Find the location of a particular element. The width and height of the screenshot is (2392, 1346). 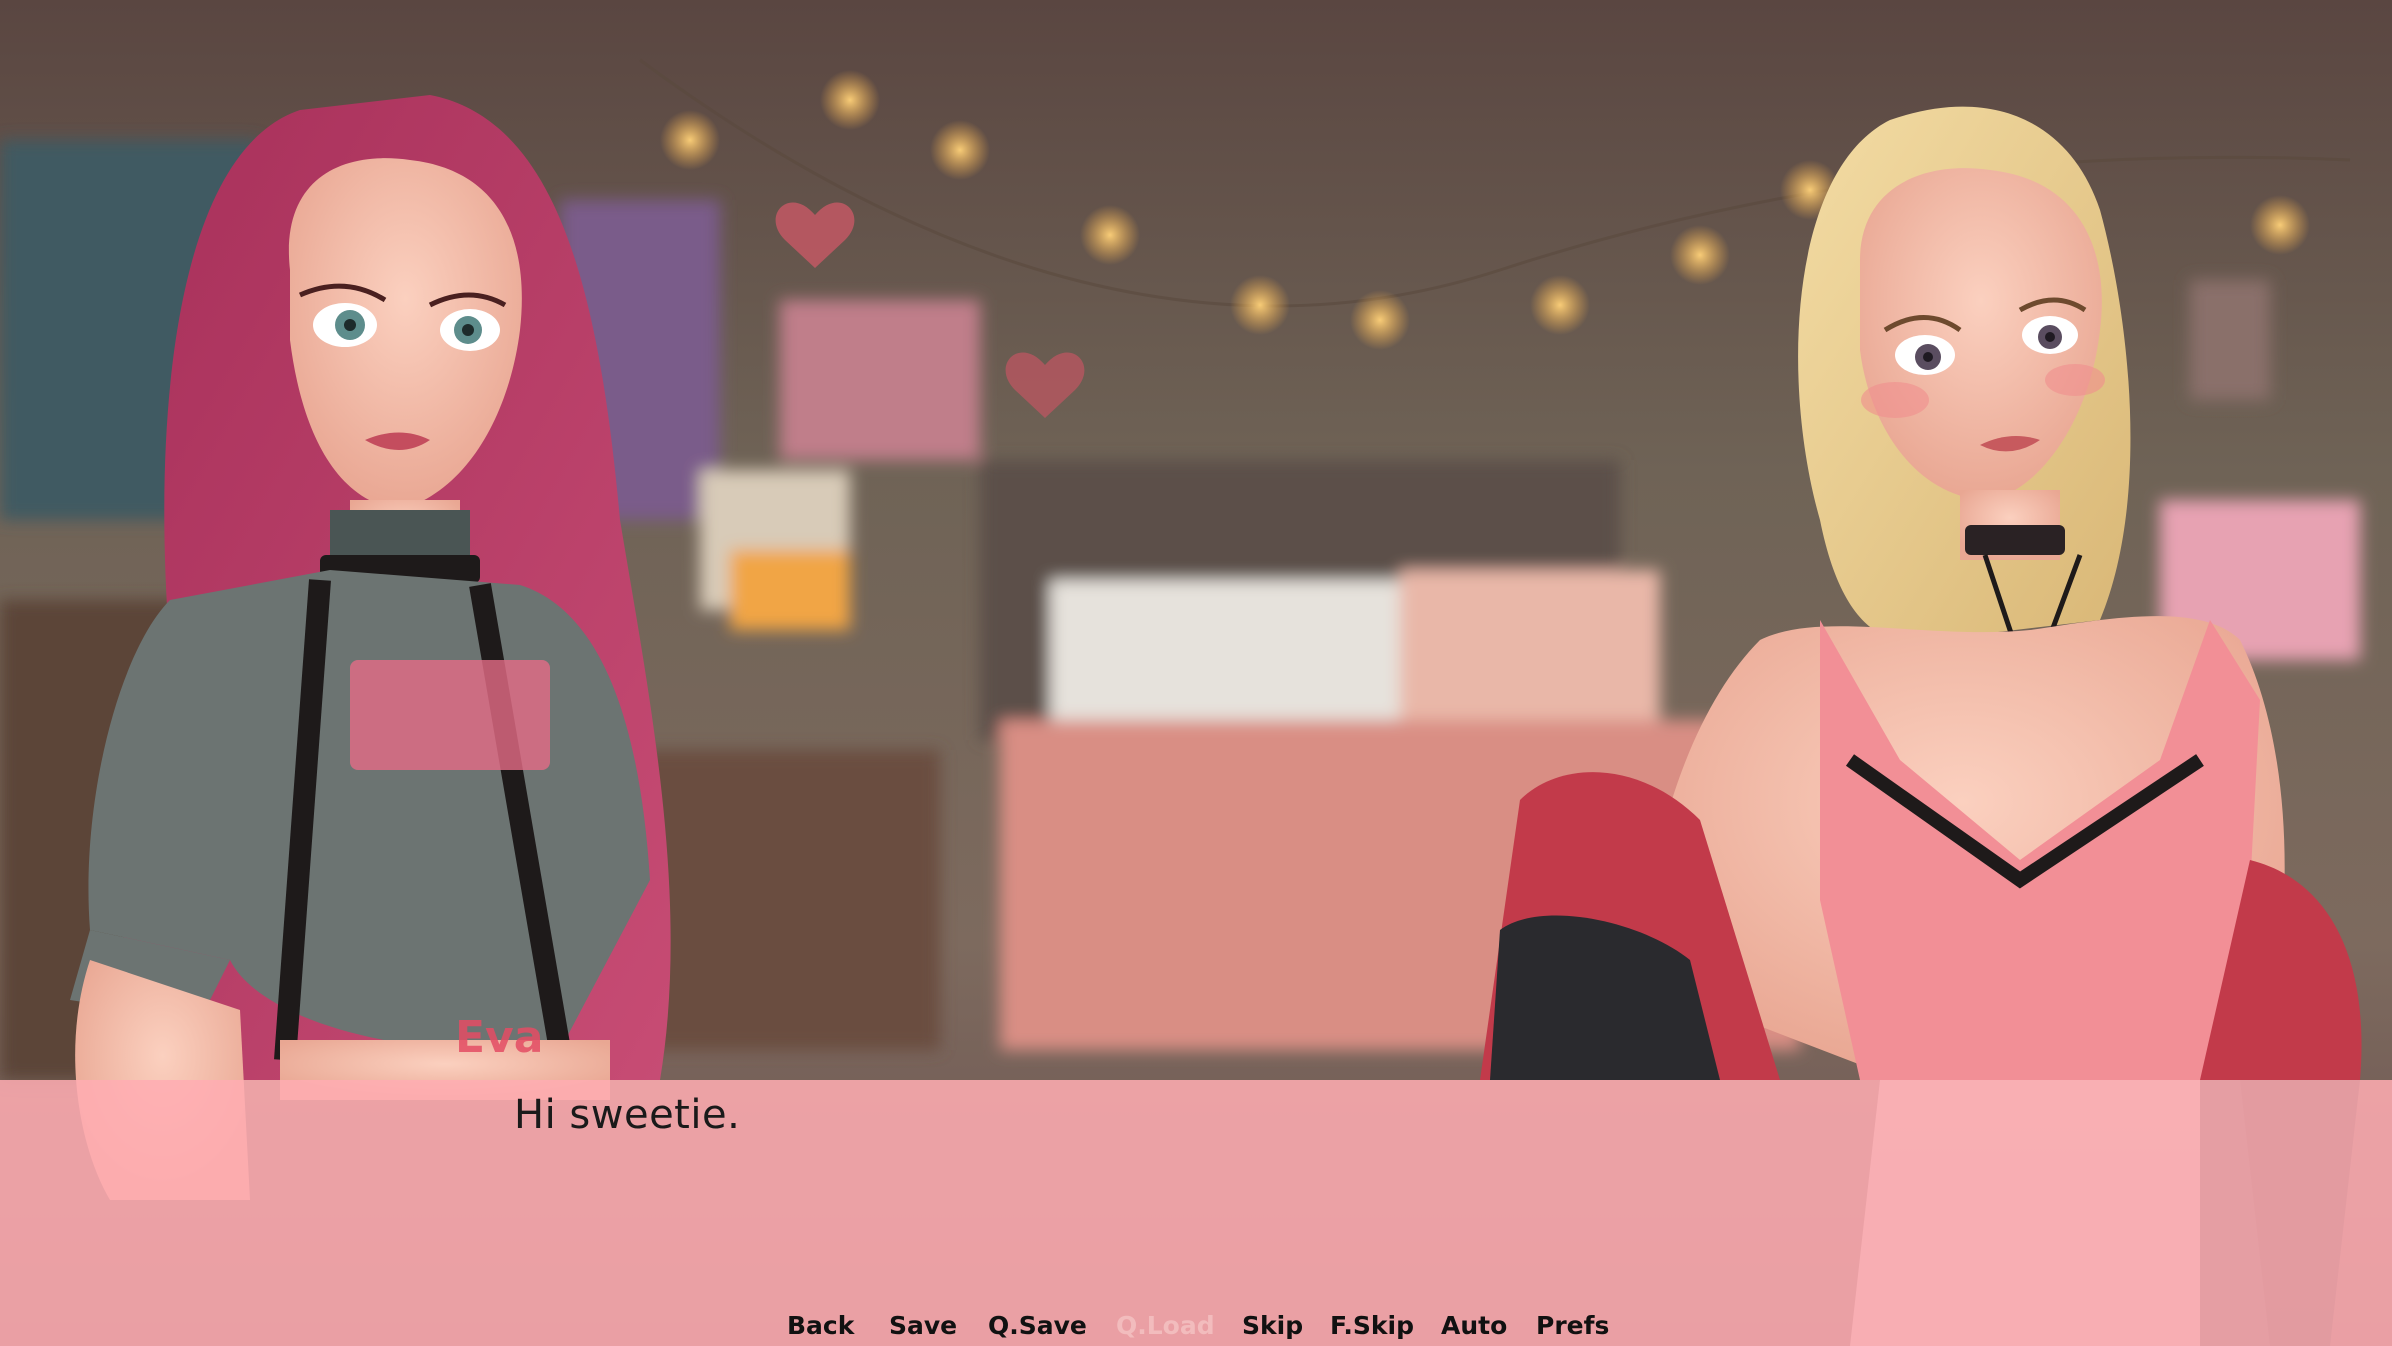

speaker-nameplate-layer: Eva is located at coordinates (499, 1037).